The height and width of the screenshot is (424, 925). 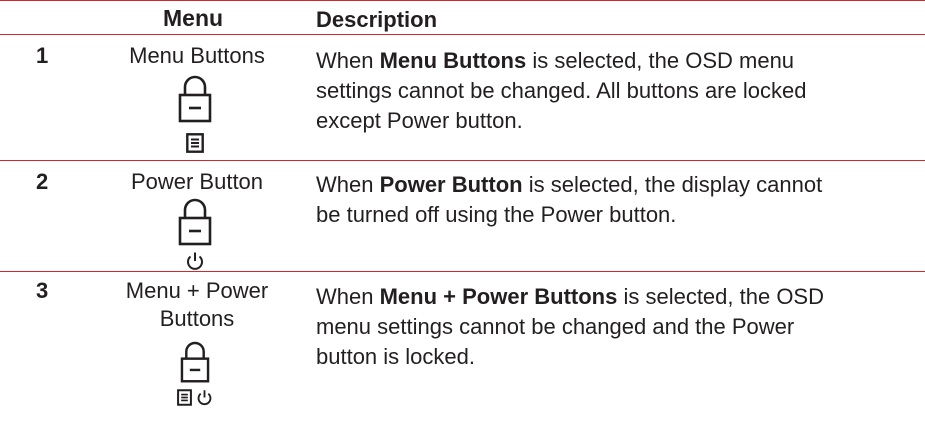 What do you see at coordinates (193, 18) in the screenshot?
I see `header-menu: Menu` at bounding box center [193, 18].